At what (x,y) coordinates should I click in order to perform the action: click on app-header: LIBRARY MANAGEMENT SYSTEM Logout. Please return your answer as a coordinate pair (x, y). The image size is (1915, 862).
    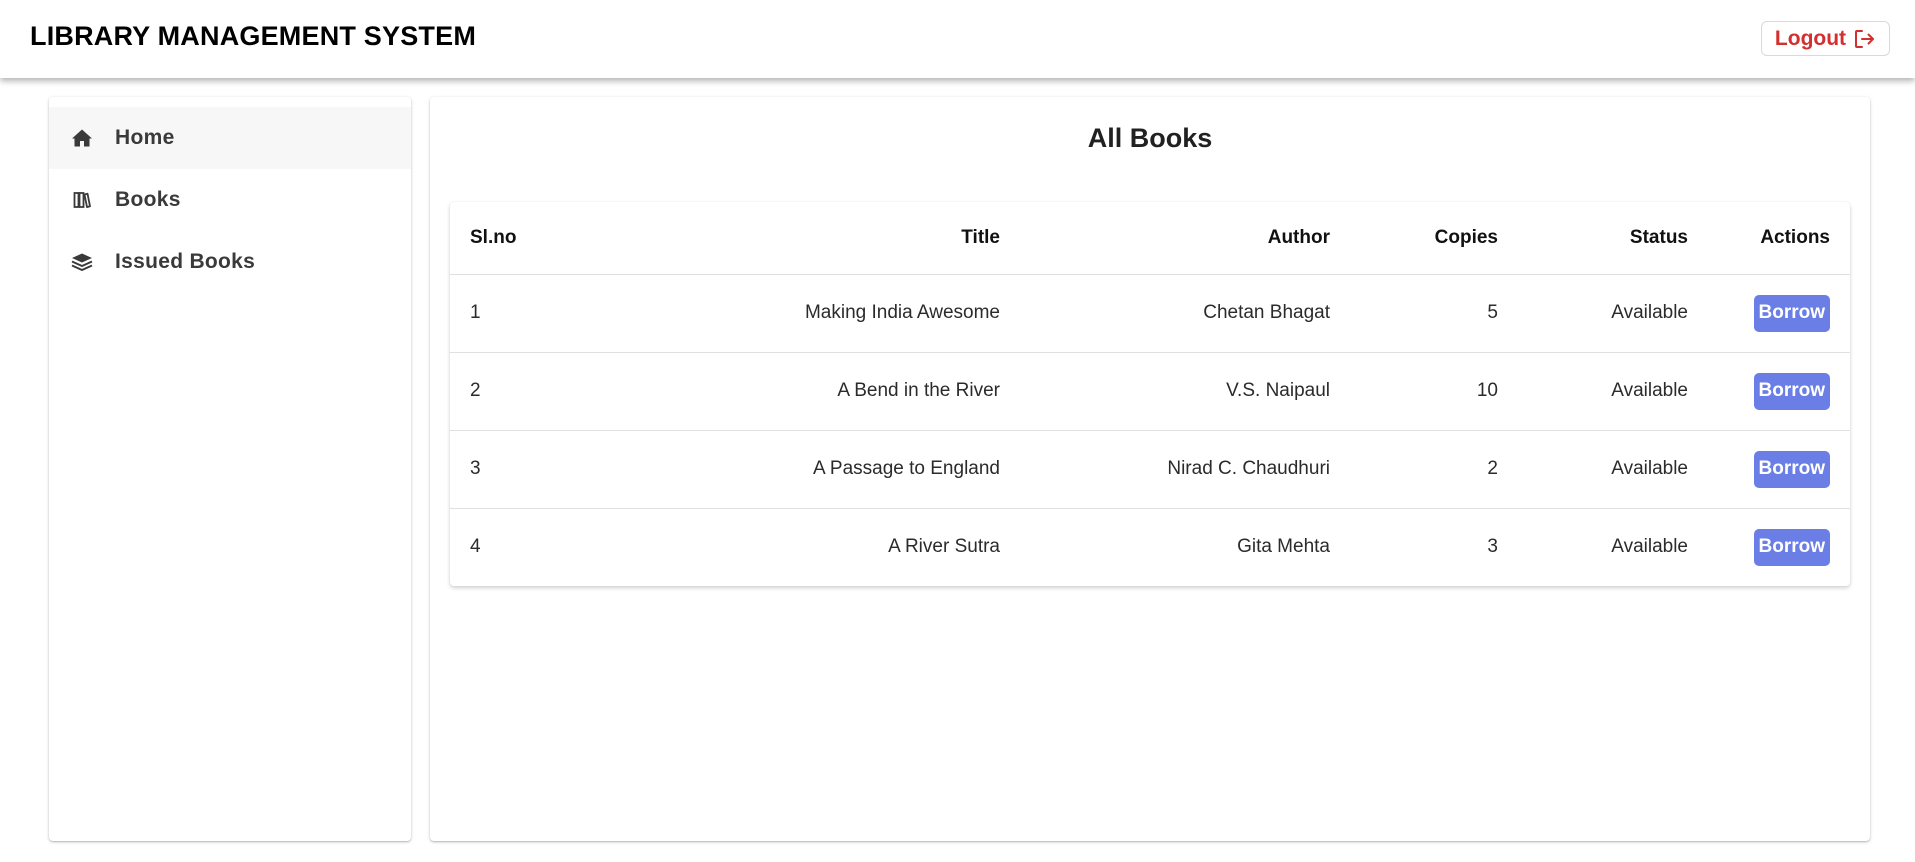
    Looking at the image, I should click on (957, 39).